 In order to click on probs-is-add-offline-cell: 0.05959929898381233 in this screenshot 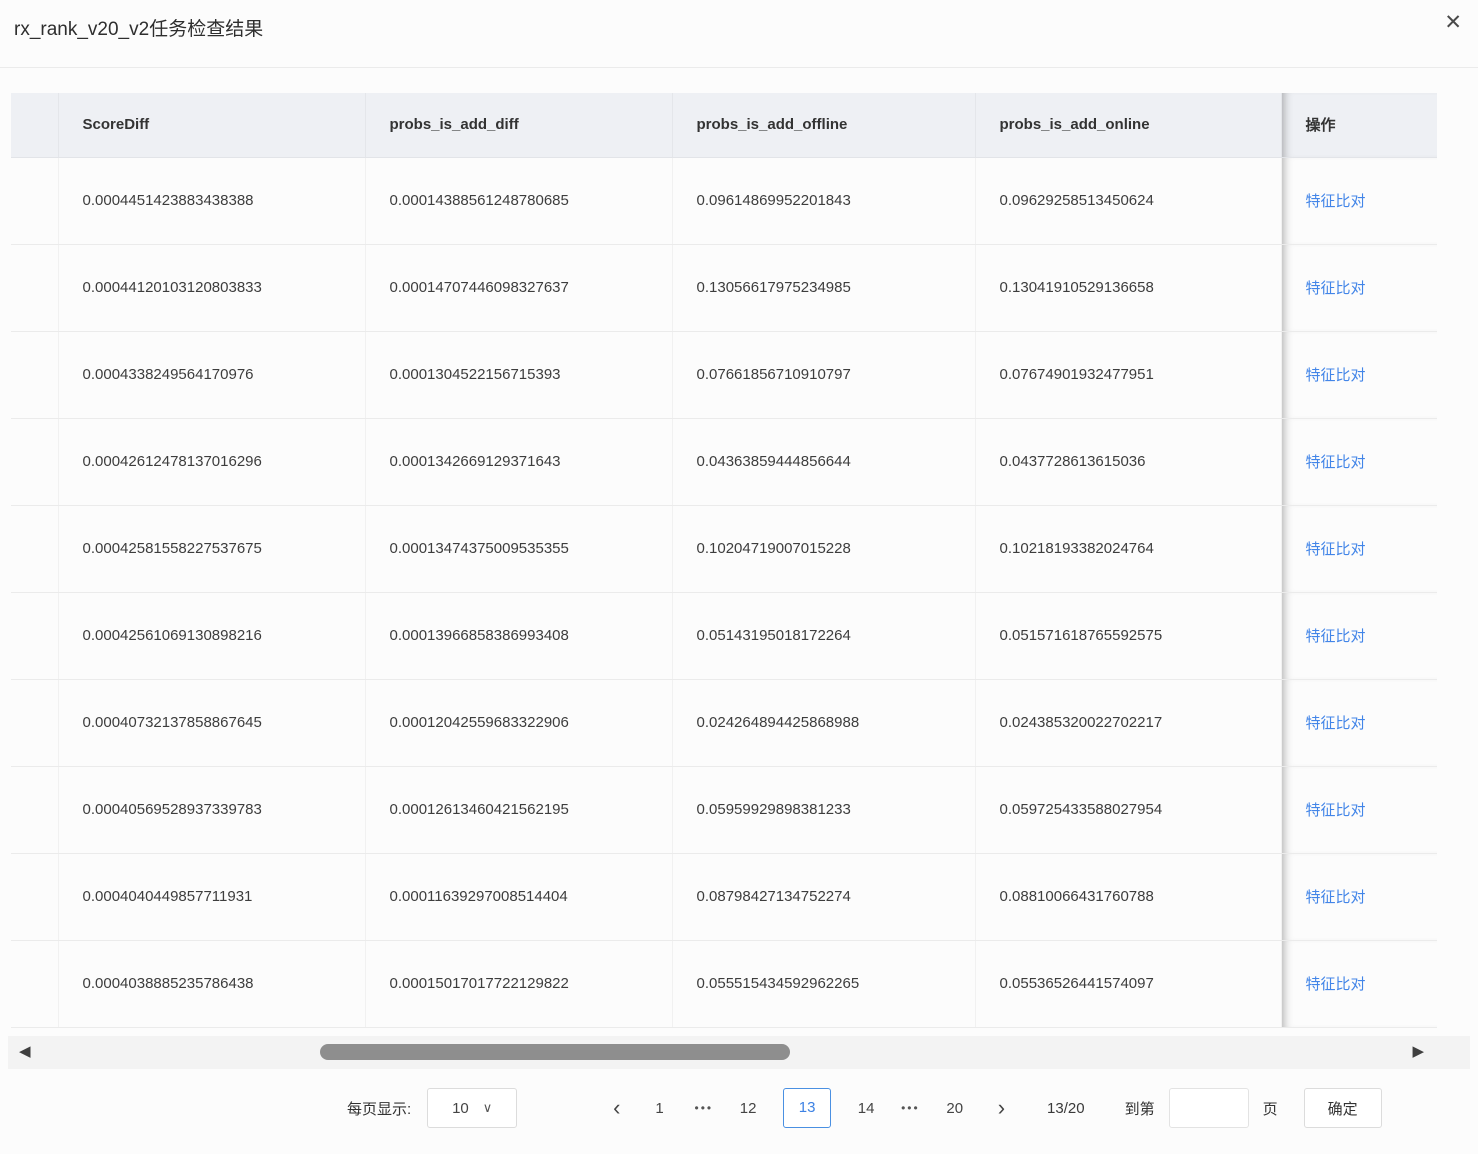, I will do `click(824, 810)`.